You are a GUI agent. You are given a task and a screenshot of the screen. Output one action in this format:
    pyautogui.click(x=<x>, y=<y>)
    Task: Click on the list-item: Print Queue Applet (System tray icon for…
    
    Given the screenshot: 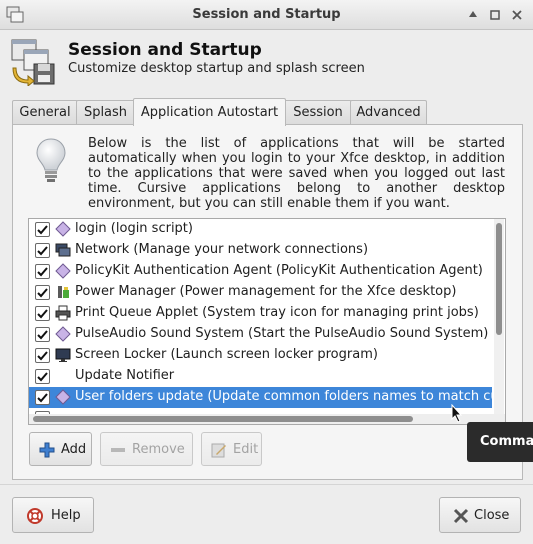 What is the action you would take?
    pyautogui.click(x=260, y=313)
    